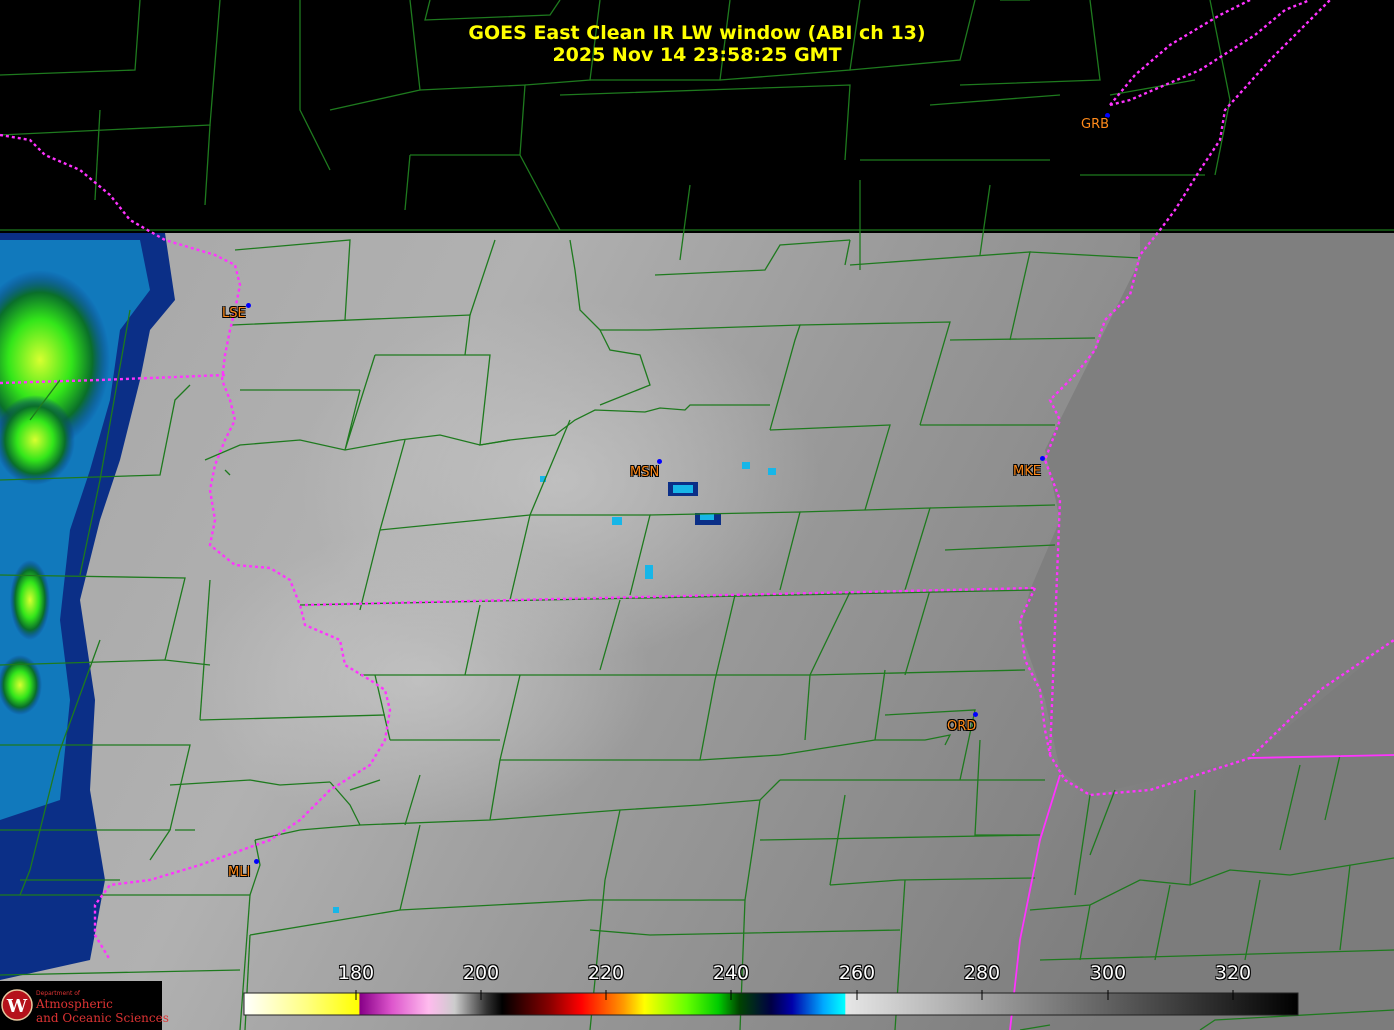  Describe the element at coordinates (234, 313) in the screenshot. I see `city-label-lse: LSE` at that location.